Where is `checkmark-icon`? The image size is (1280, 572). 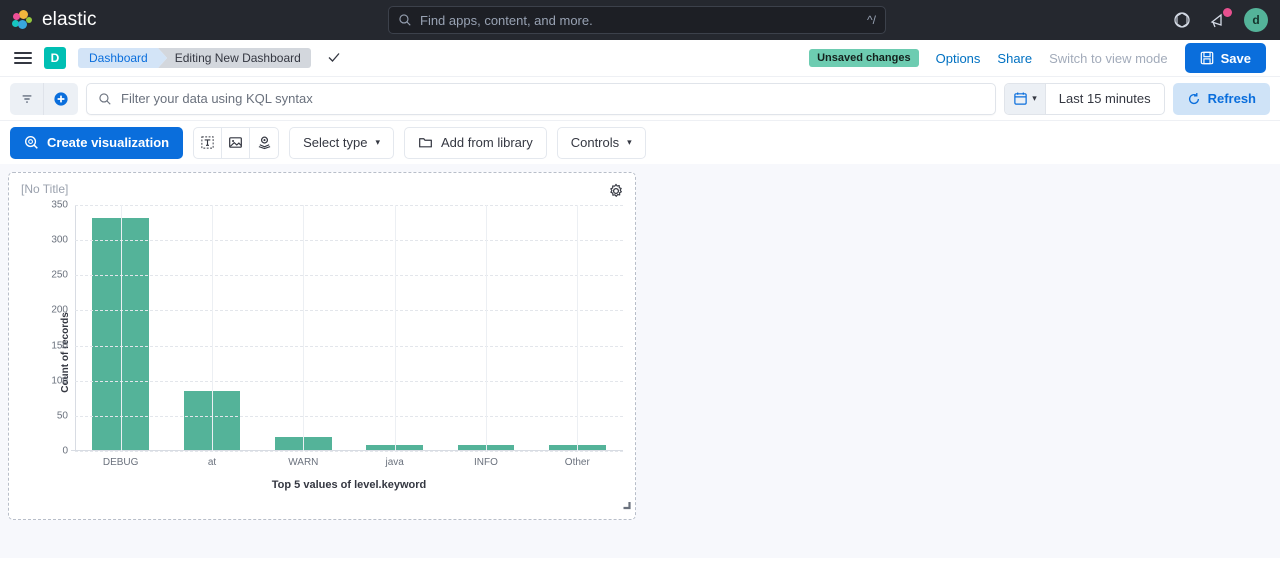 checkmark-icon is located at coordinates (334, 58).